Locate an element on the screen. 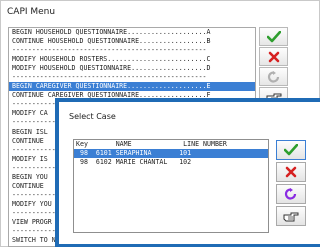  case-row: 98 6102 MARIE CHANTAL 102 is located at coordinates (171, 162).